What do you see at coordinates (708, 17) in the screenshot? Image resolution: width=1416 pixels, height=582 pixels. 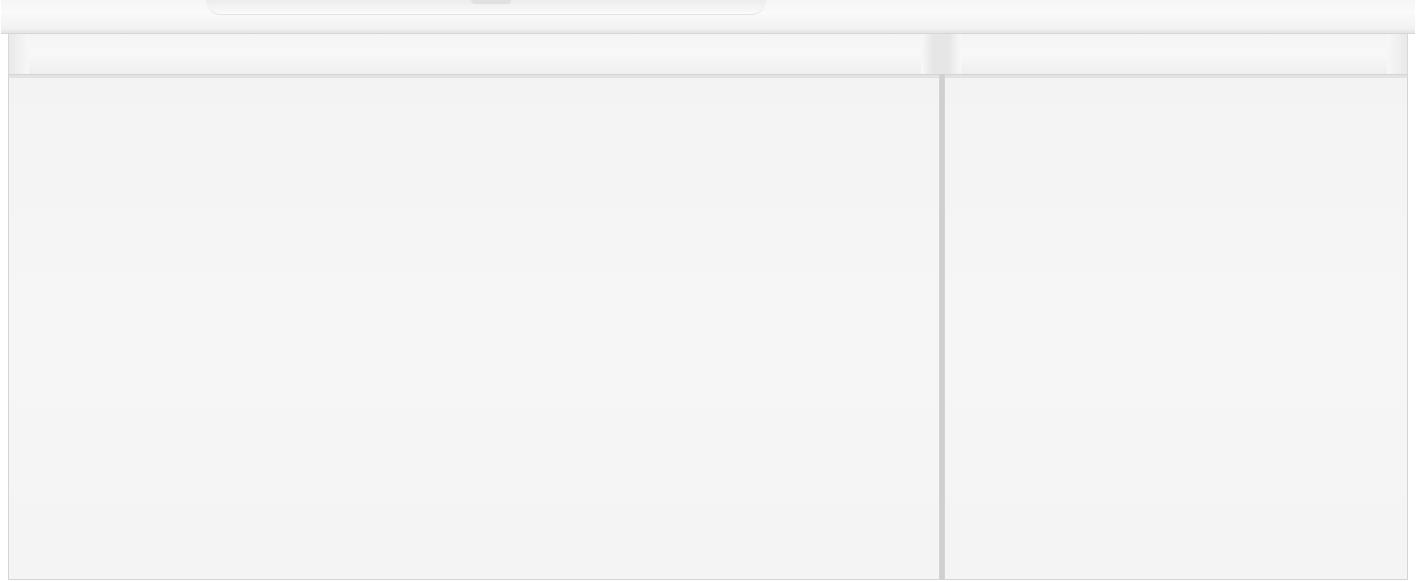 I see `countertop-basin` at bounding box center [708, 17].